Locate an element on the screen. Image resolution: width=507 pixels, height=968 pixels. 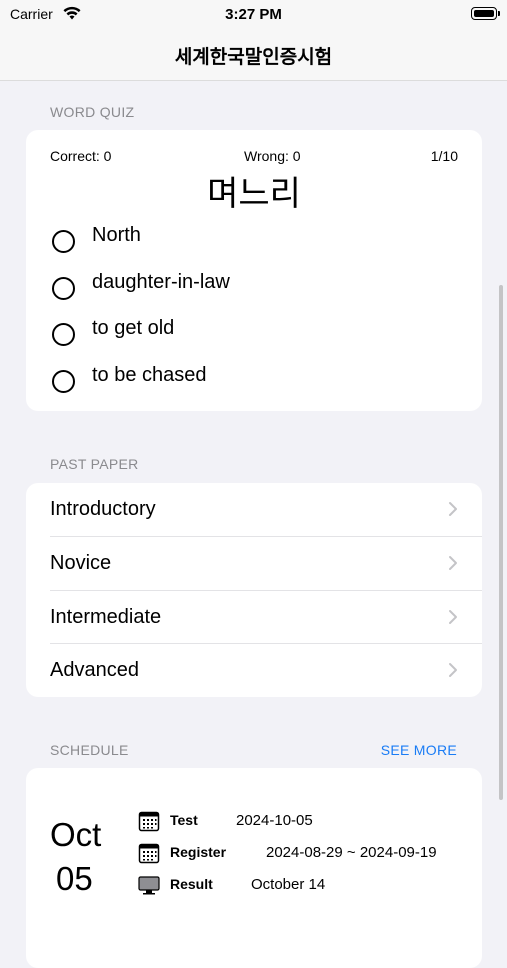
past-paper-item-intermediate: Intermediate is located at coordinates (254, 617).